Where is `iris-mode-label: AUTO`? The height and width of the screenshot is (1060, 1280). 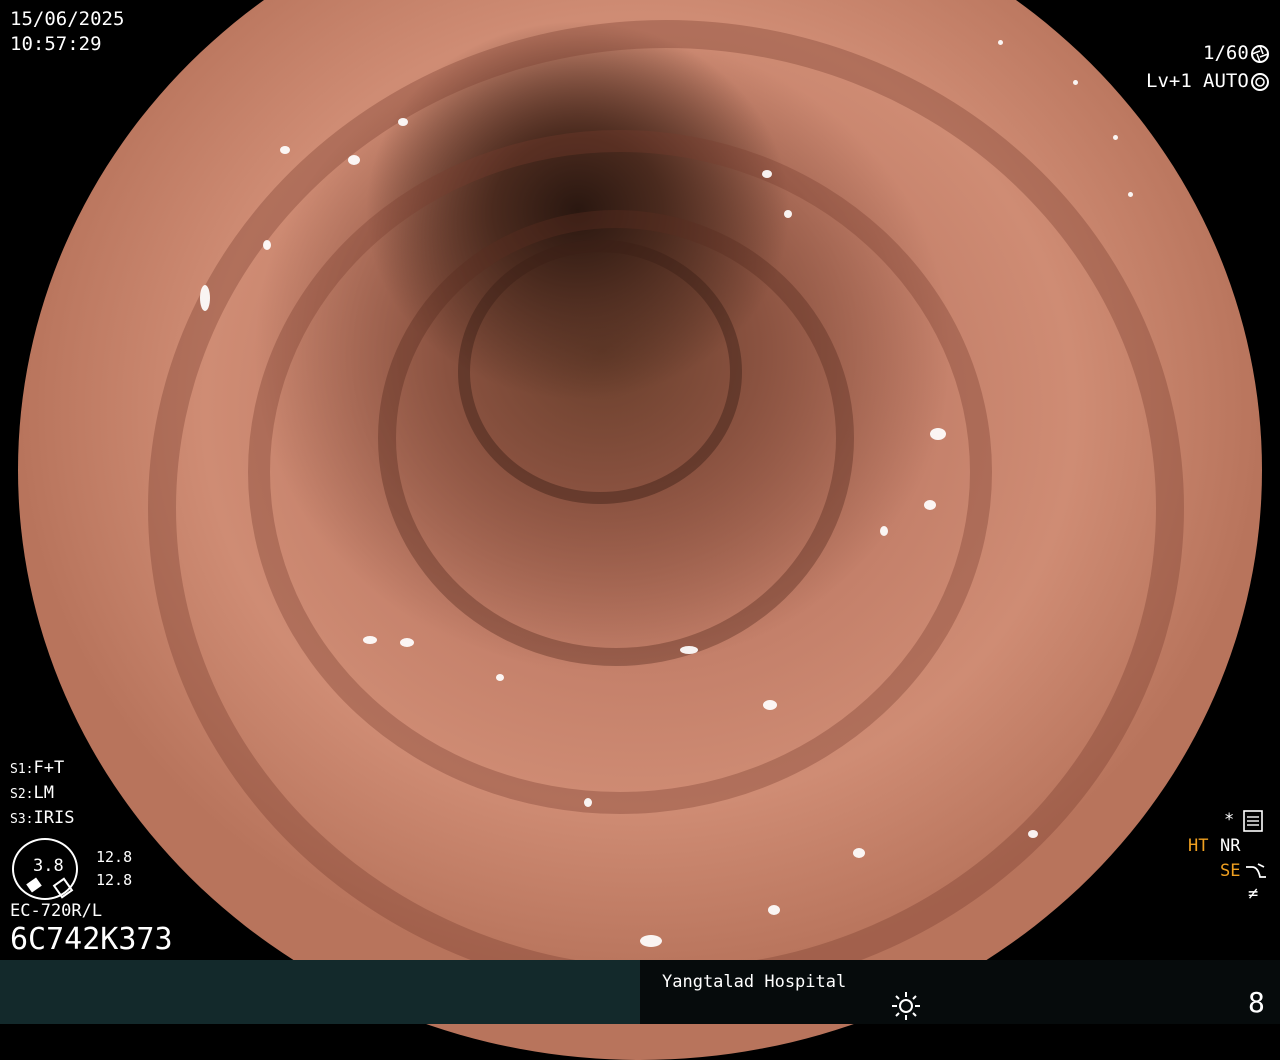
iris-mode-label: AUTO is located at coordinates (1226, 81).